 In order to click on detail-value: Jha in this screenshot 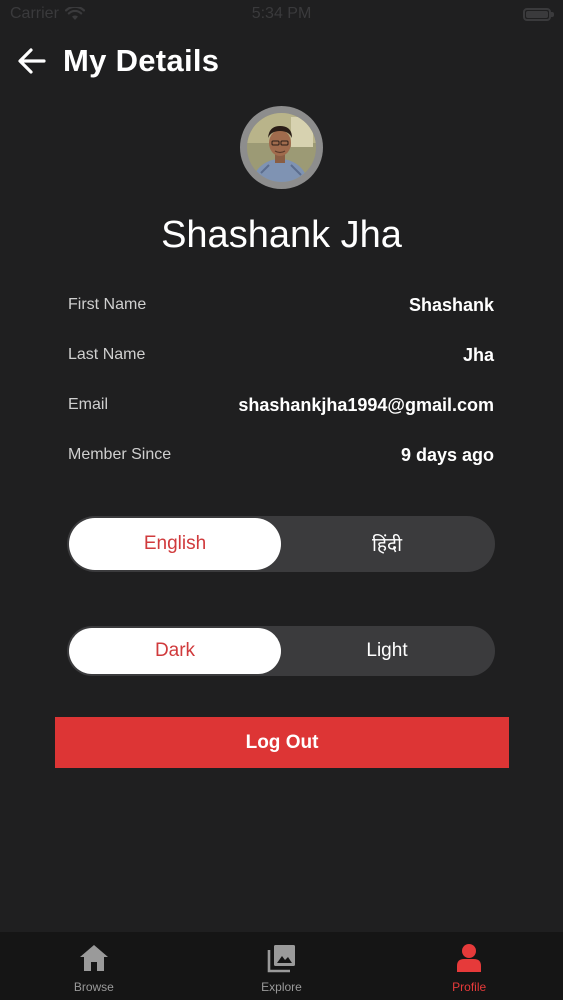, I will do `click(478, 354)`.